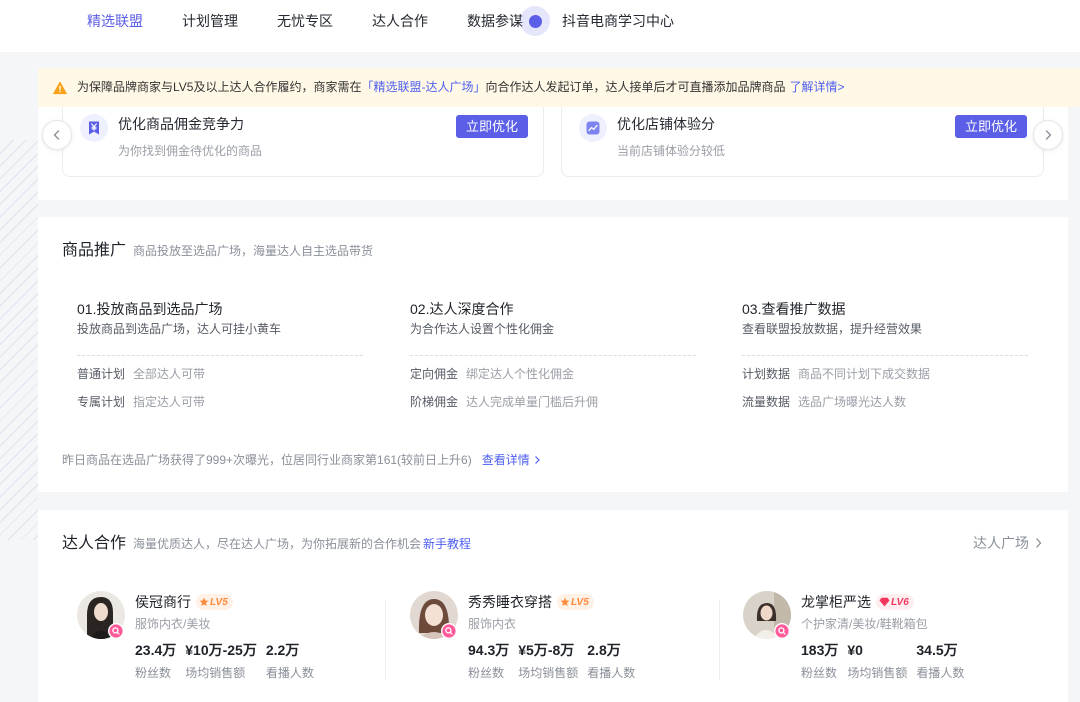 The image size is (1080, 702). What do you see at coordinates (611, 661) in the screenshot?
I see `stat-viewers: 2.8万 看播人数` at bounding box center [611, 661].